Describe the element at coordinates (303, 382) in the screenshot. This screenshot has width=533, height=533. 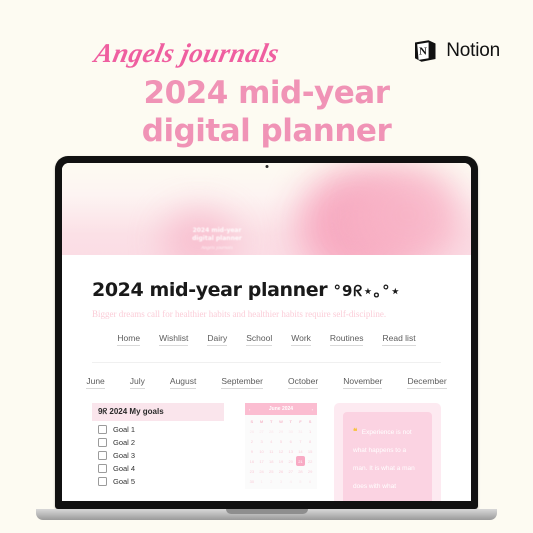
I see `month-link-october: October` at that location.